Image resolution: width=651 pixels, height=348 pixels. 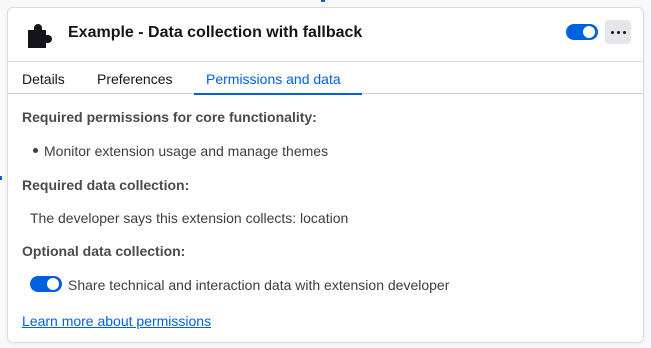 What do you see at coordinates (1, 178) in the screenshot?
I see `focus-marker-left` at bounding box center [1, 178].